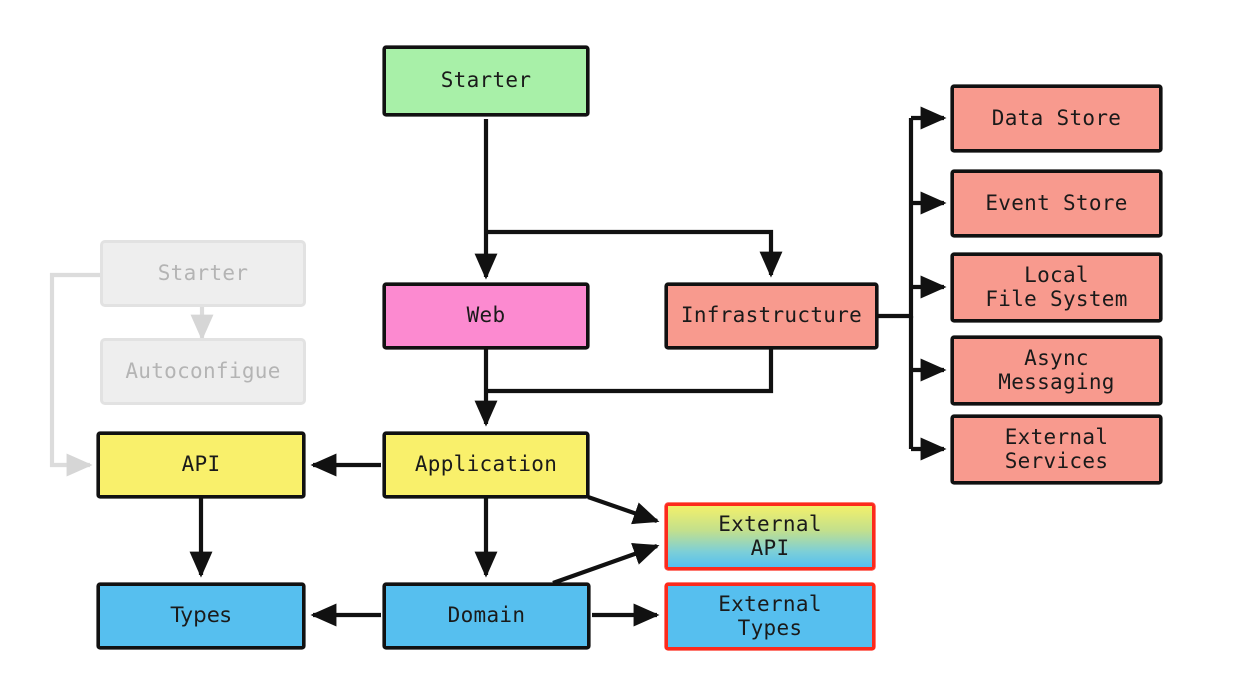 Image resolution: width=1240 pixels, height=688 pixels. Describe the element at coordinates (630, 371) in the screenshot. I see `edge-infrastructure-to-application` at that location.